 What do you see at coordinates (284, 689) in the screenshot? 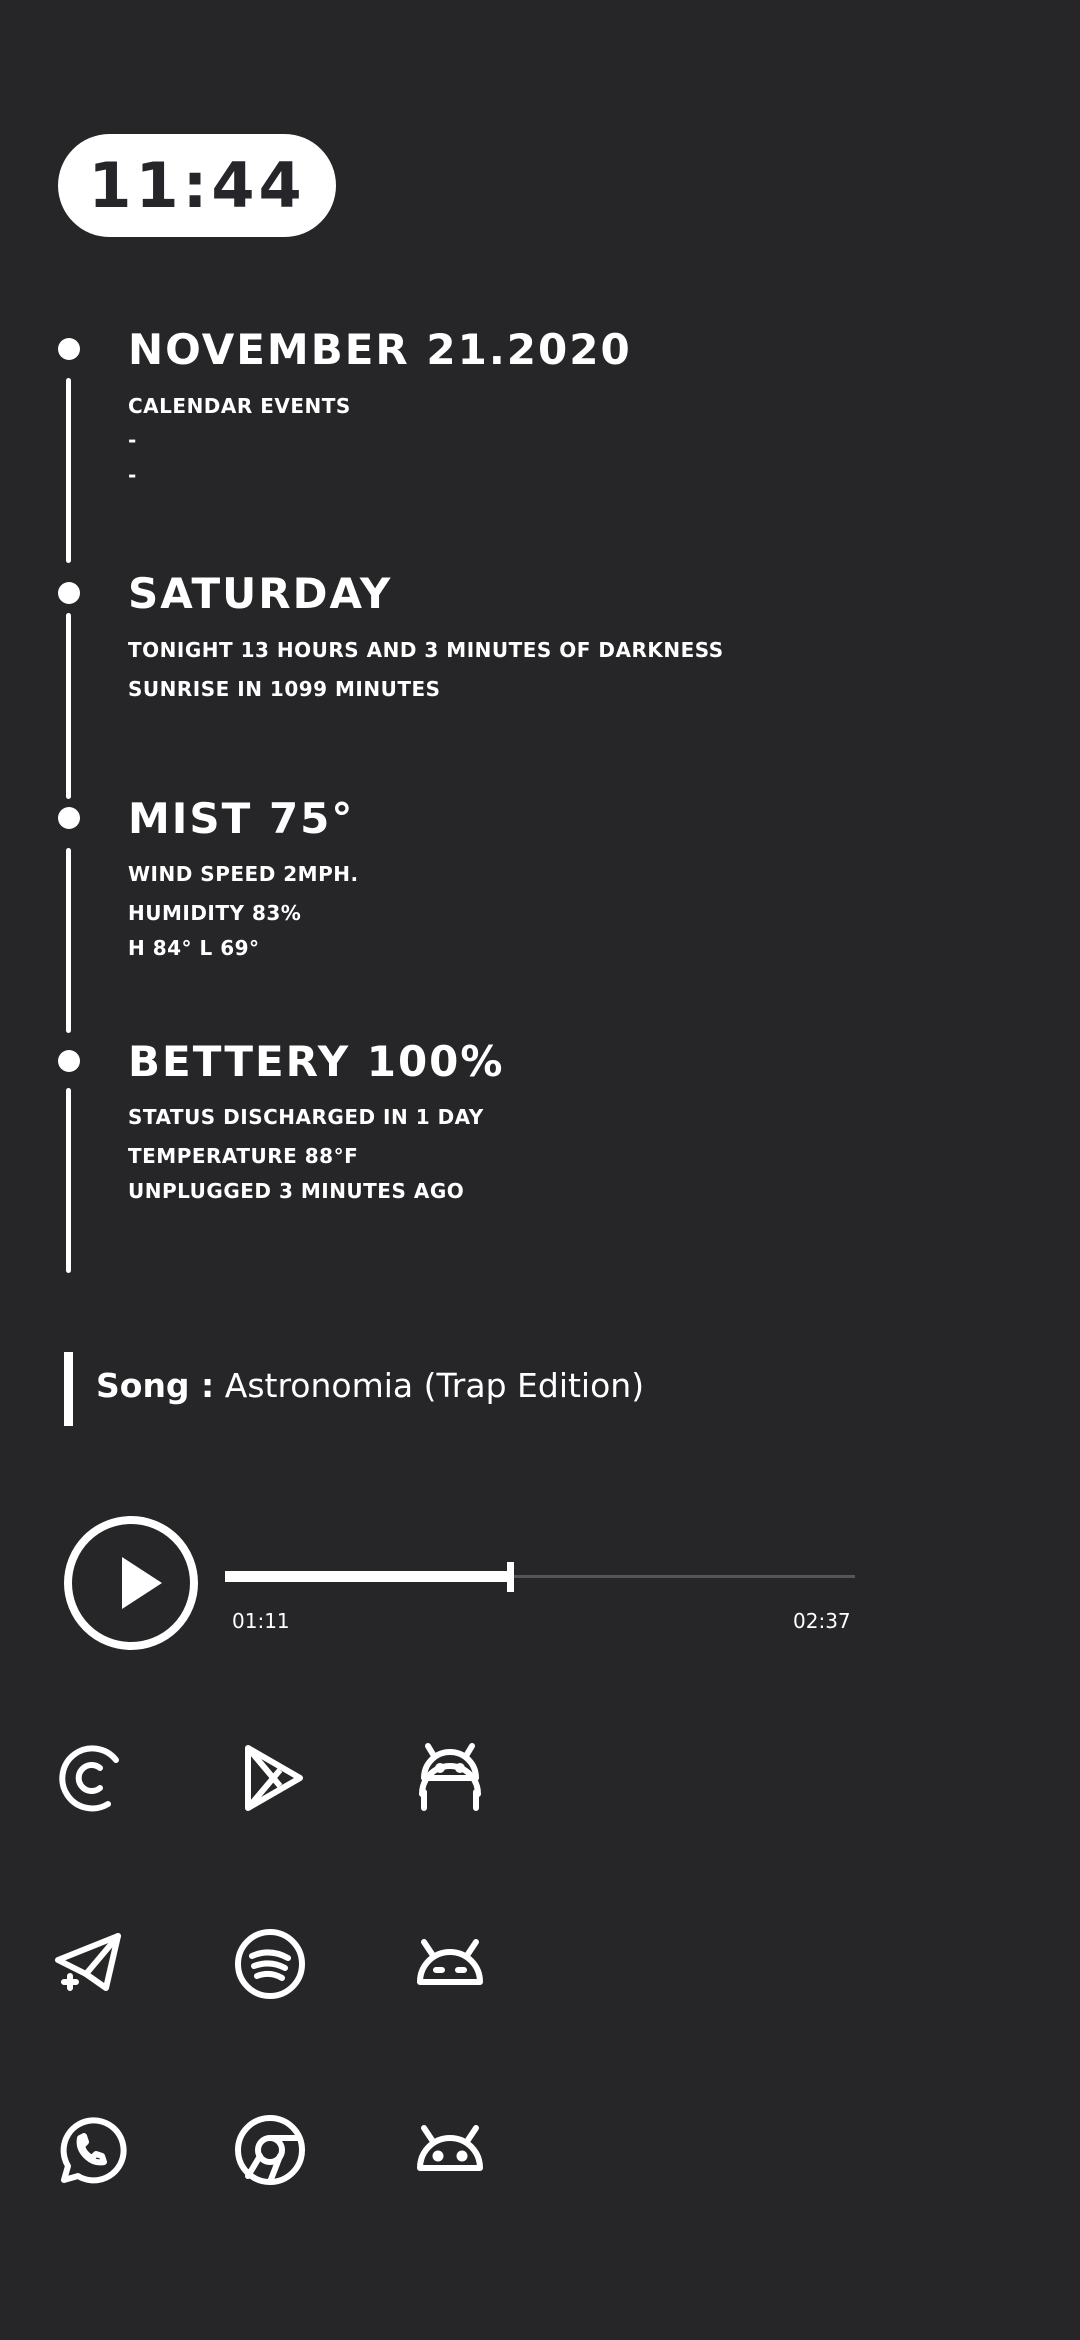
I see `sunrise-info: SUNRISE IN 1099 MINUTES` at bounding box center [284, 689].